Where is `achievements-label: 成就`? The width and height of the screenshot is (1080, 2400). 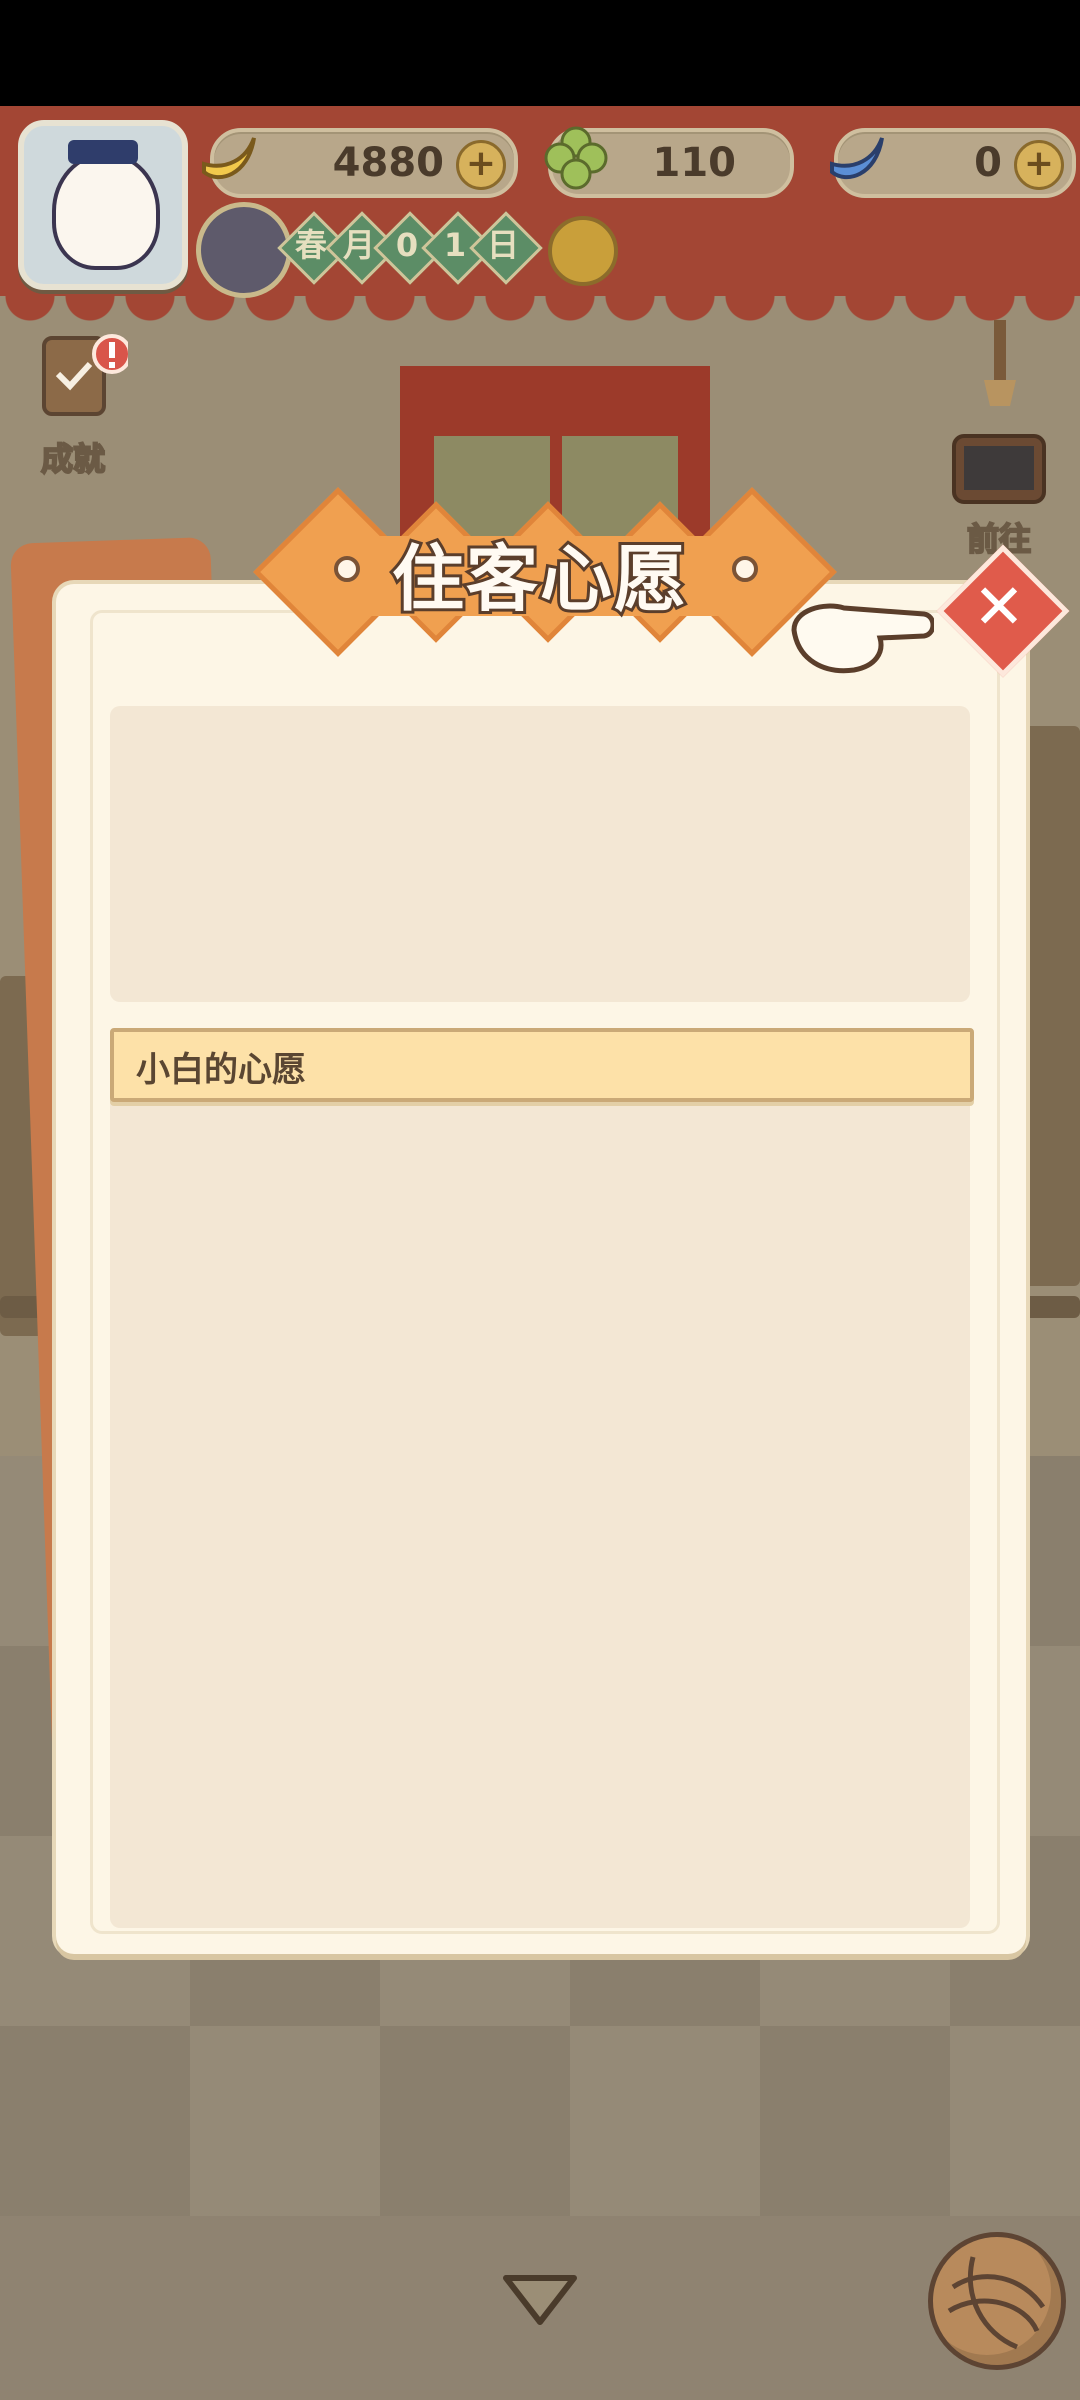
achievements-label: 成就 is located at coordinates (73, 459).